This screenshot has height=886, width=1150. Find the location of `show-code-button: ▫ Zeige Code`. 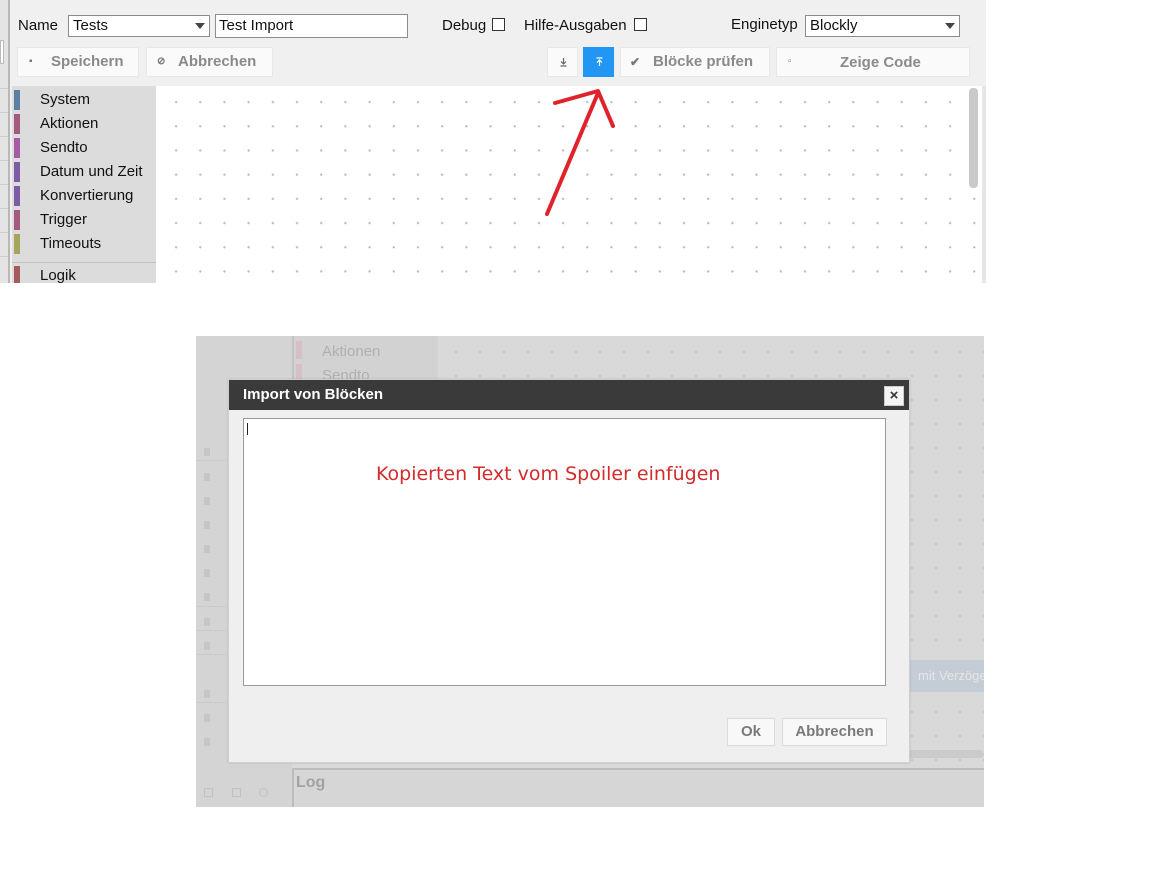

show-code-button: ▫ Zeige Code is located at coordinates (873, 62).